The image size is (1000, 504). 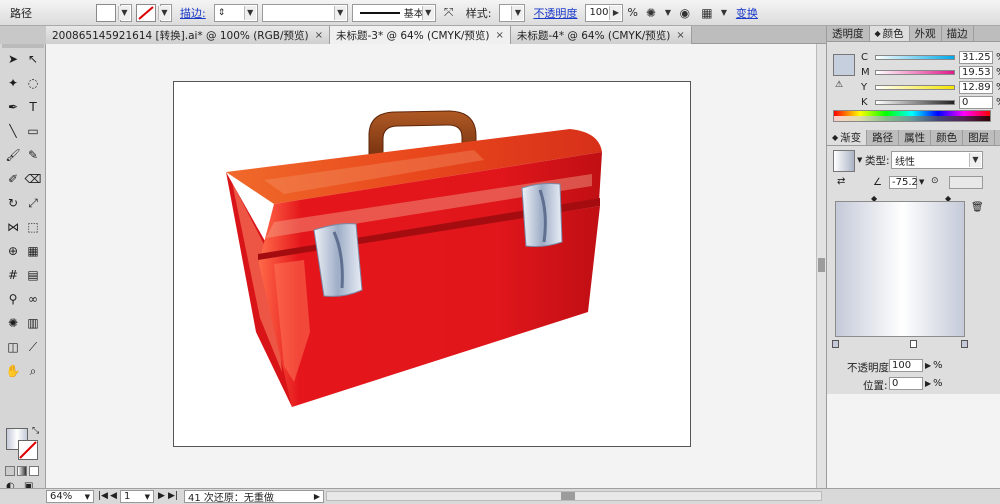 What do you see at coordinates (33, 227) in the screenshot?
I see `free-transform-tool-icon: ⬚` at bounding box center [33, 227].